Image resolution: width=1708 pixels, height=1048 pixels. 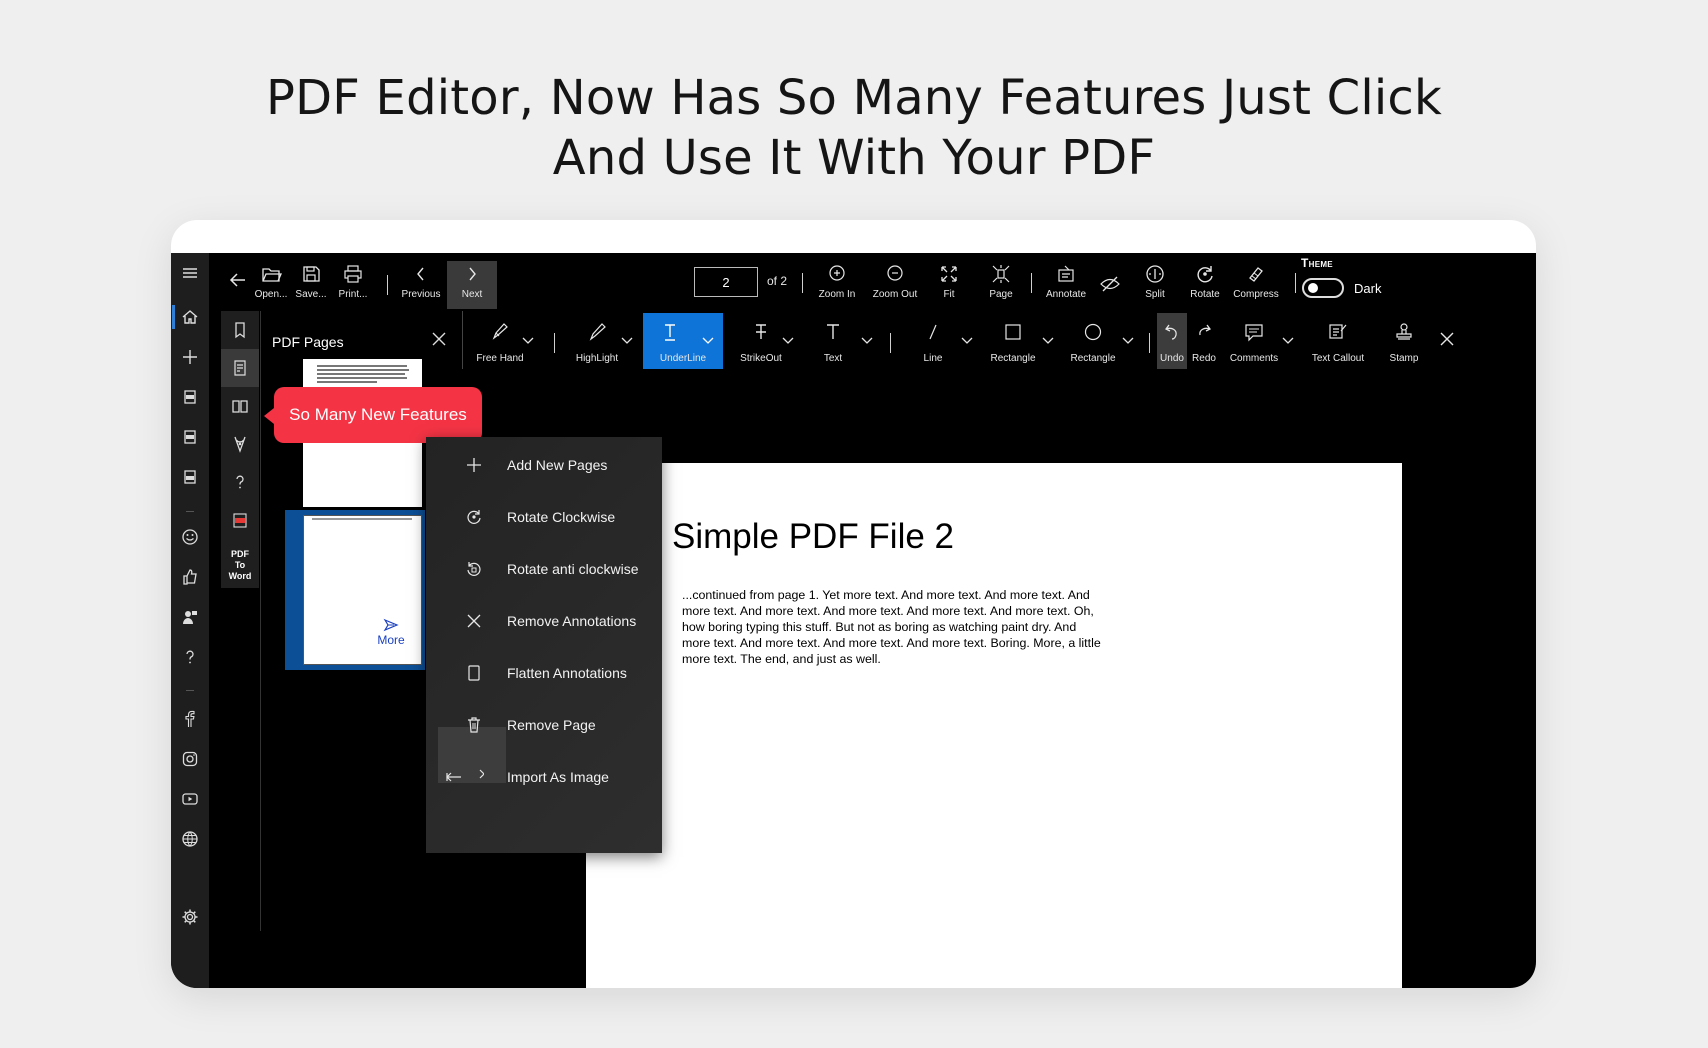 What do you see at coordinates (1066, 285) in the screenshot?
I see `annotate-button: Annotate` at bounding box center [1066, 285].